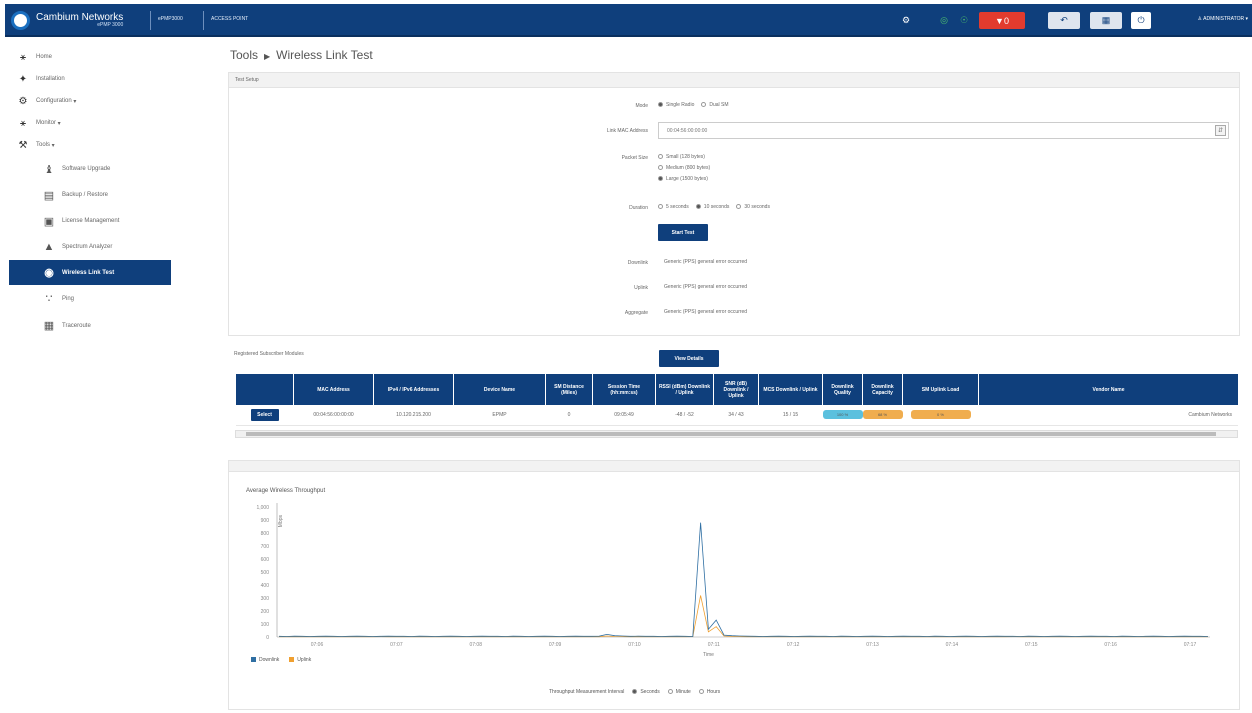  Describe the element at coordinates (636, 313) in the screenshot. I see `aggregate-label: Aggregate` at that location.